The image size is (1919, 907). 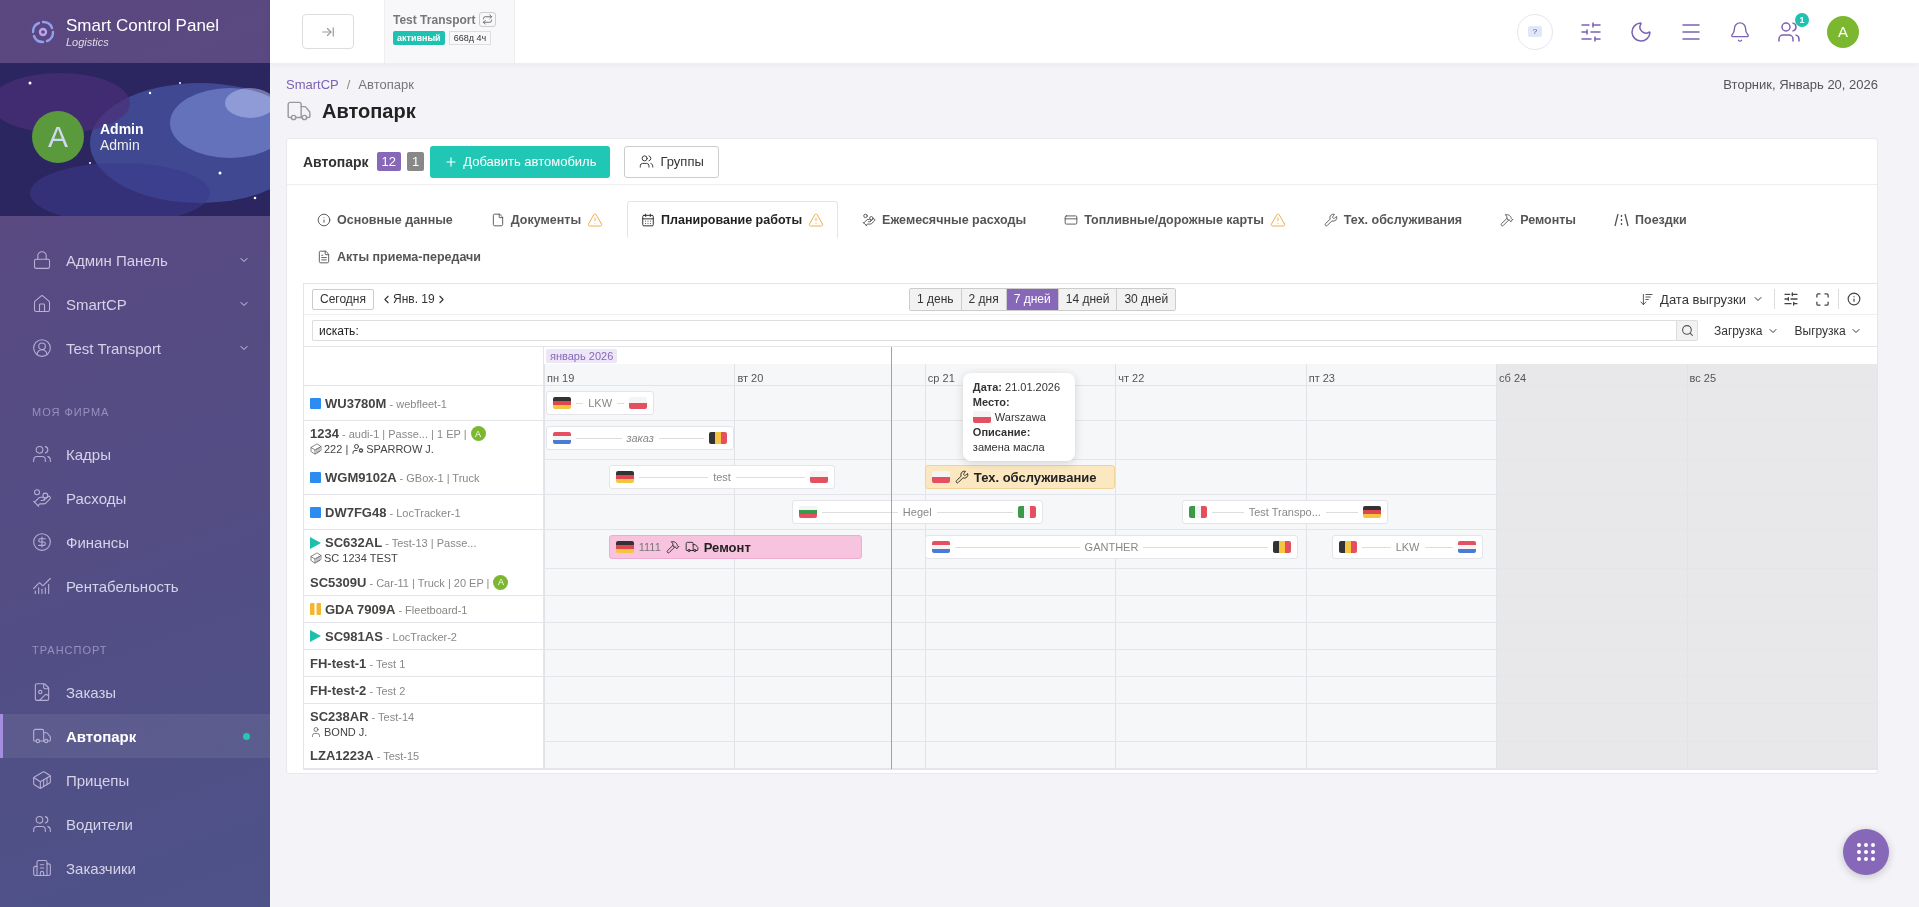 I want to click on uptime-badge: 668д 4ч, so click(x=470, y=38).